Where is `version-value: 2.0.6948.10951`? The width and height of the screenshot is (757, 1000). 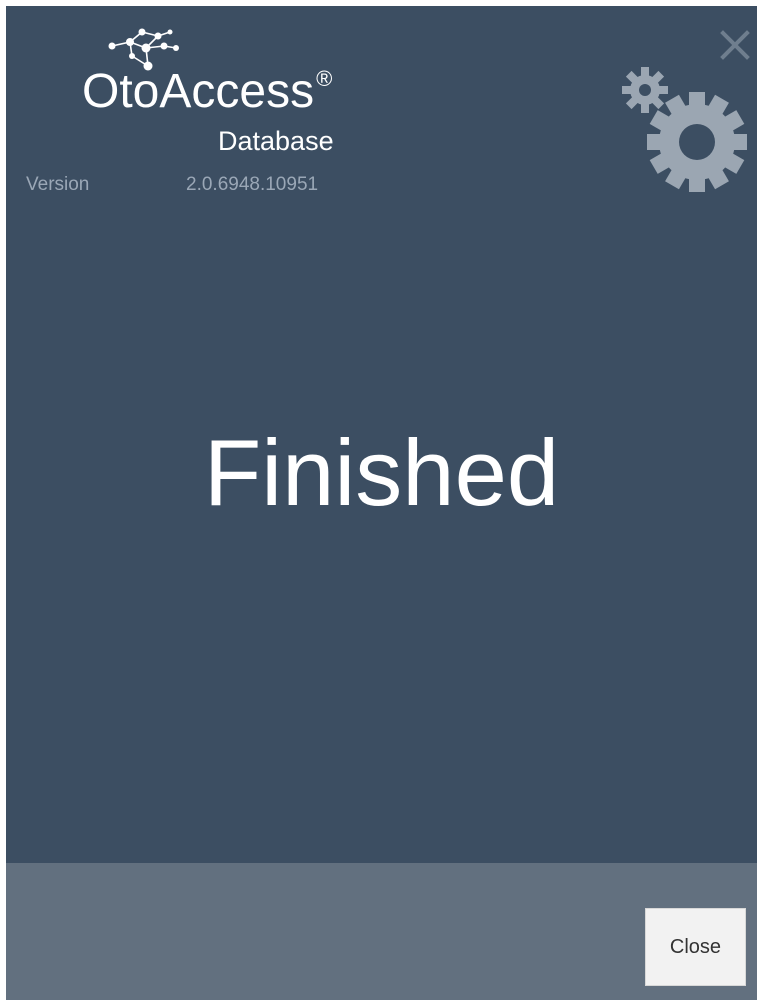 version-value: 2.0.6948.10951 is located at coordinates (252, 184).